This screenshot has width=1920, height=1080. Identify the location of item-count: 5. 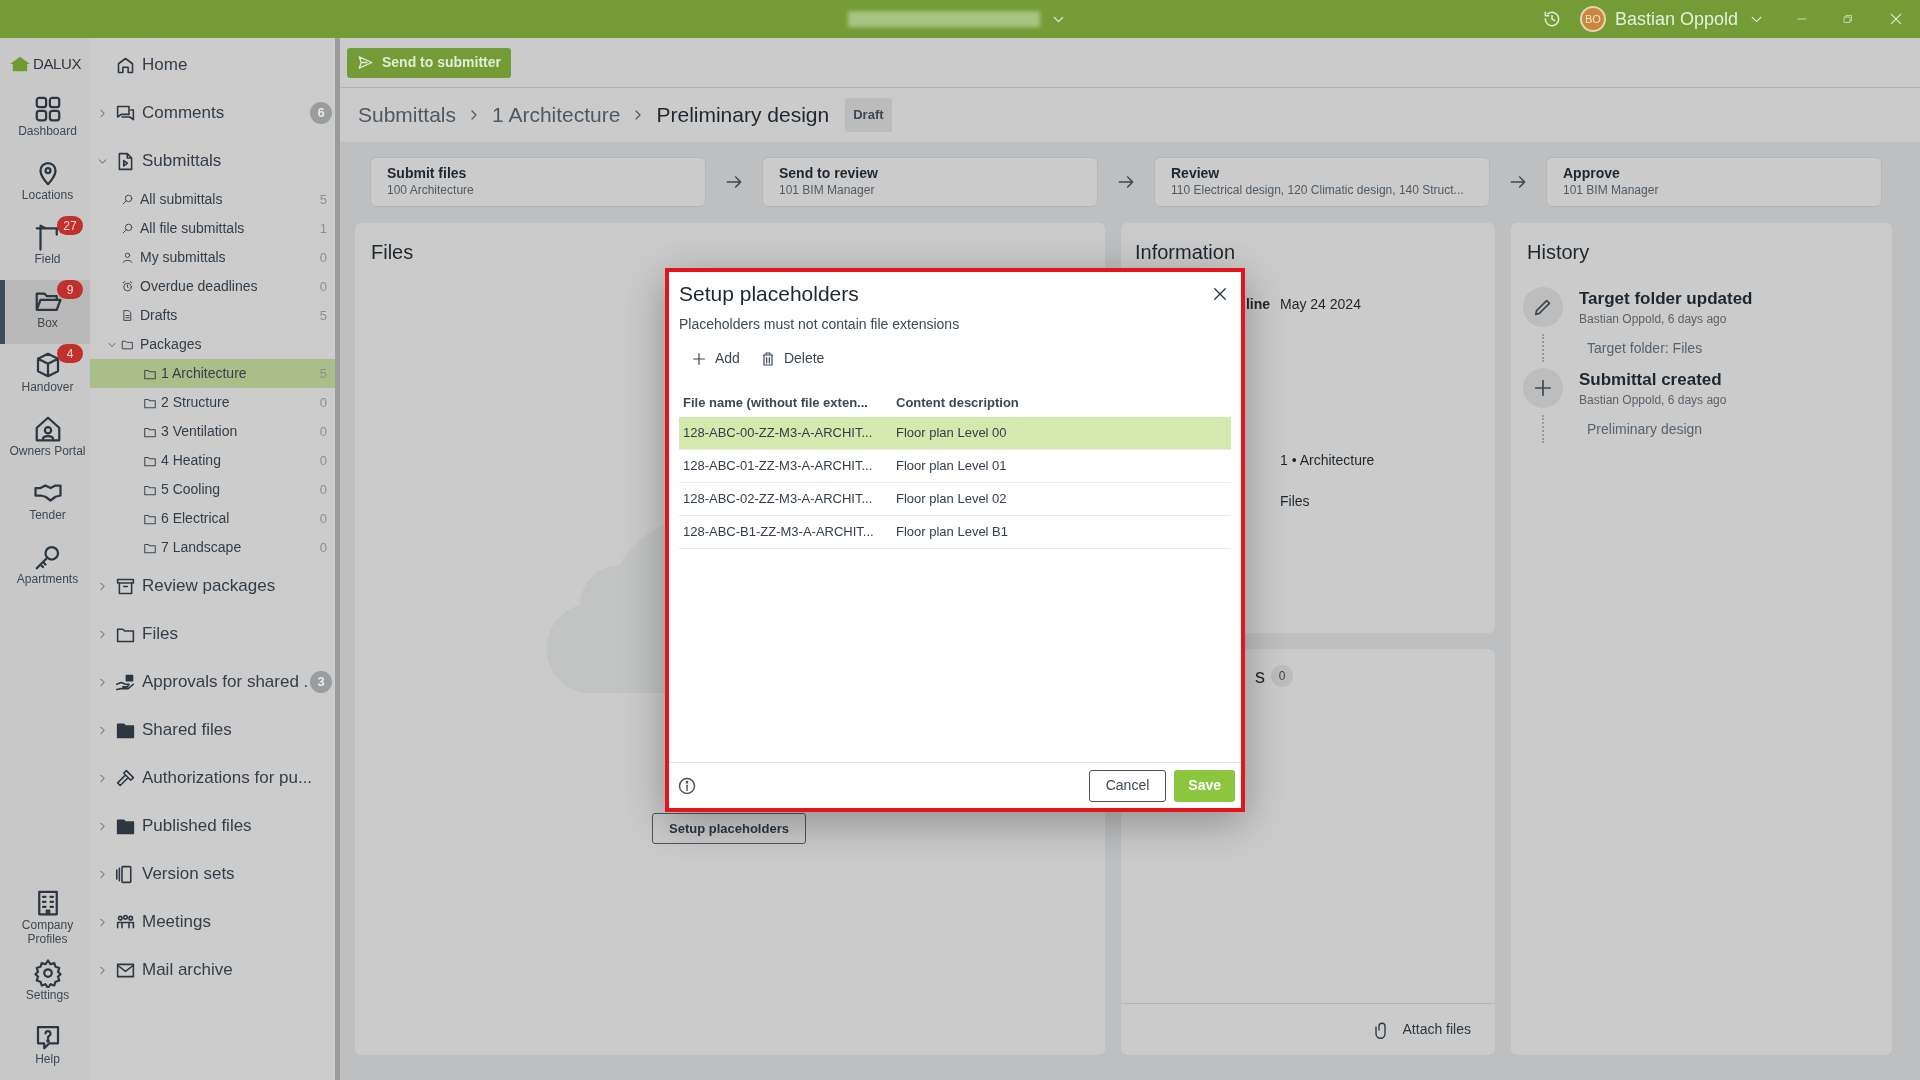
(323, 199).